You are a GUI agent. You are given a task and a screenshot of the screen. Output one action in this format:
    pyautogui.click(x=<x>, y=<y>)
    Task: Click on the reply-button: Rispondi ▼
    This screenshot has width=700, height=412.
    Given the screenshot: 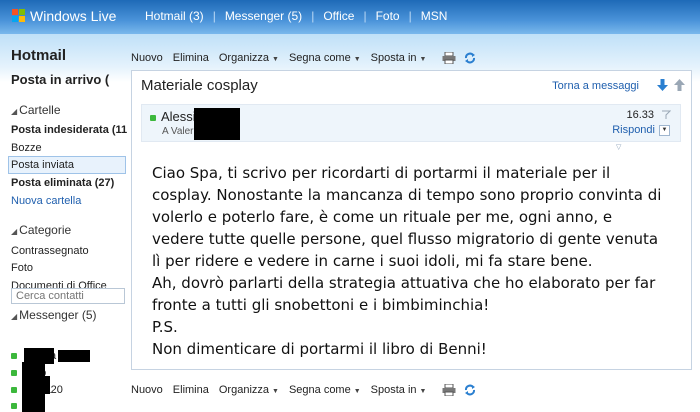 What is the action you would take?
    pyautogui.click(x=641, y=130)
    